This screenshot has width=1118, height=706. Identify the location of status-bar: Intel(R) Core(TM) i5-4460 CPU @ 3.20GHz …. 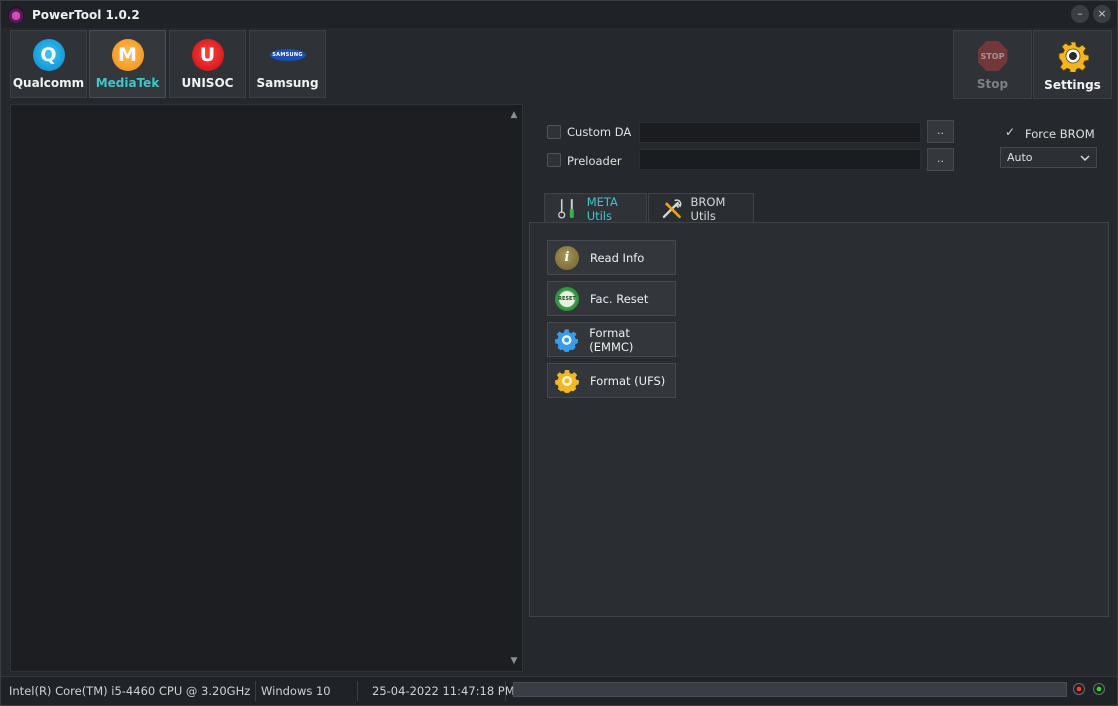
(559, 690).